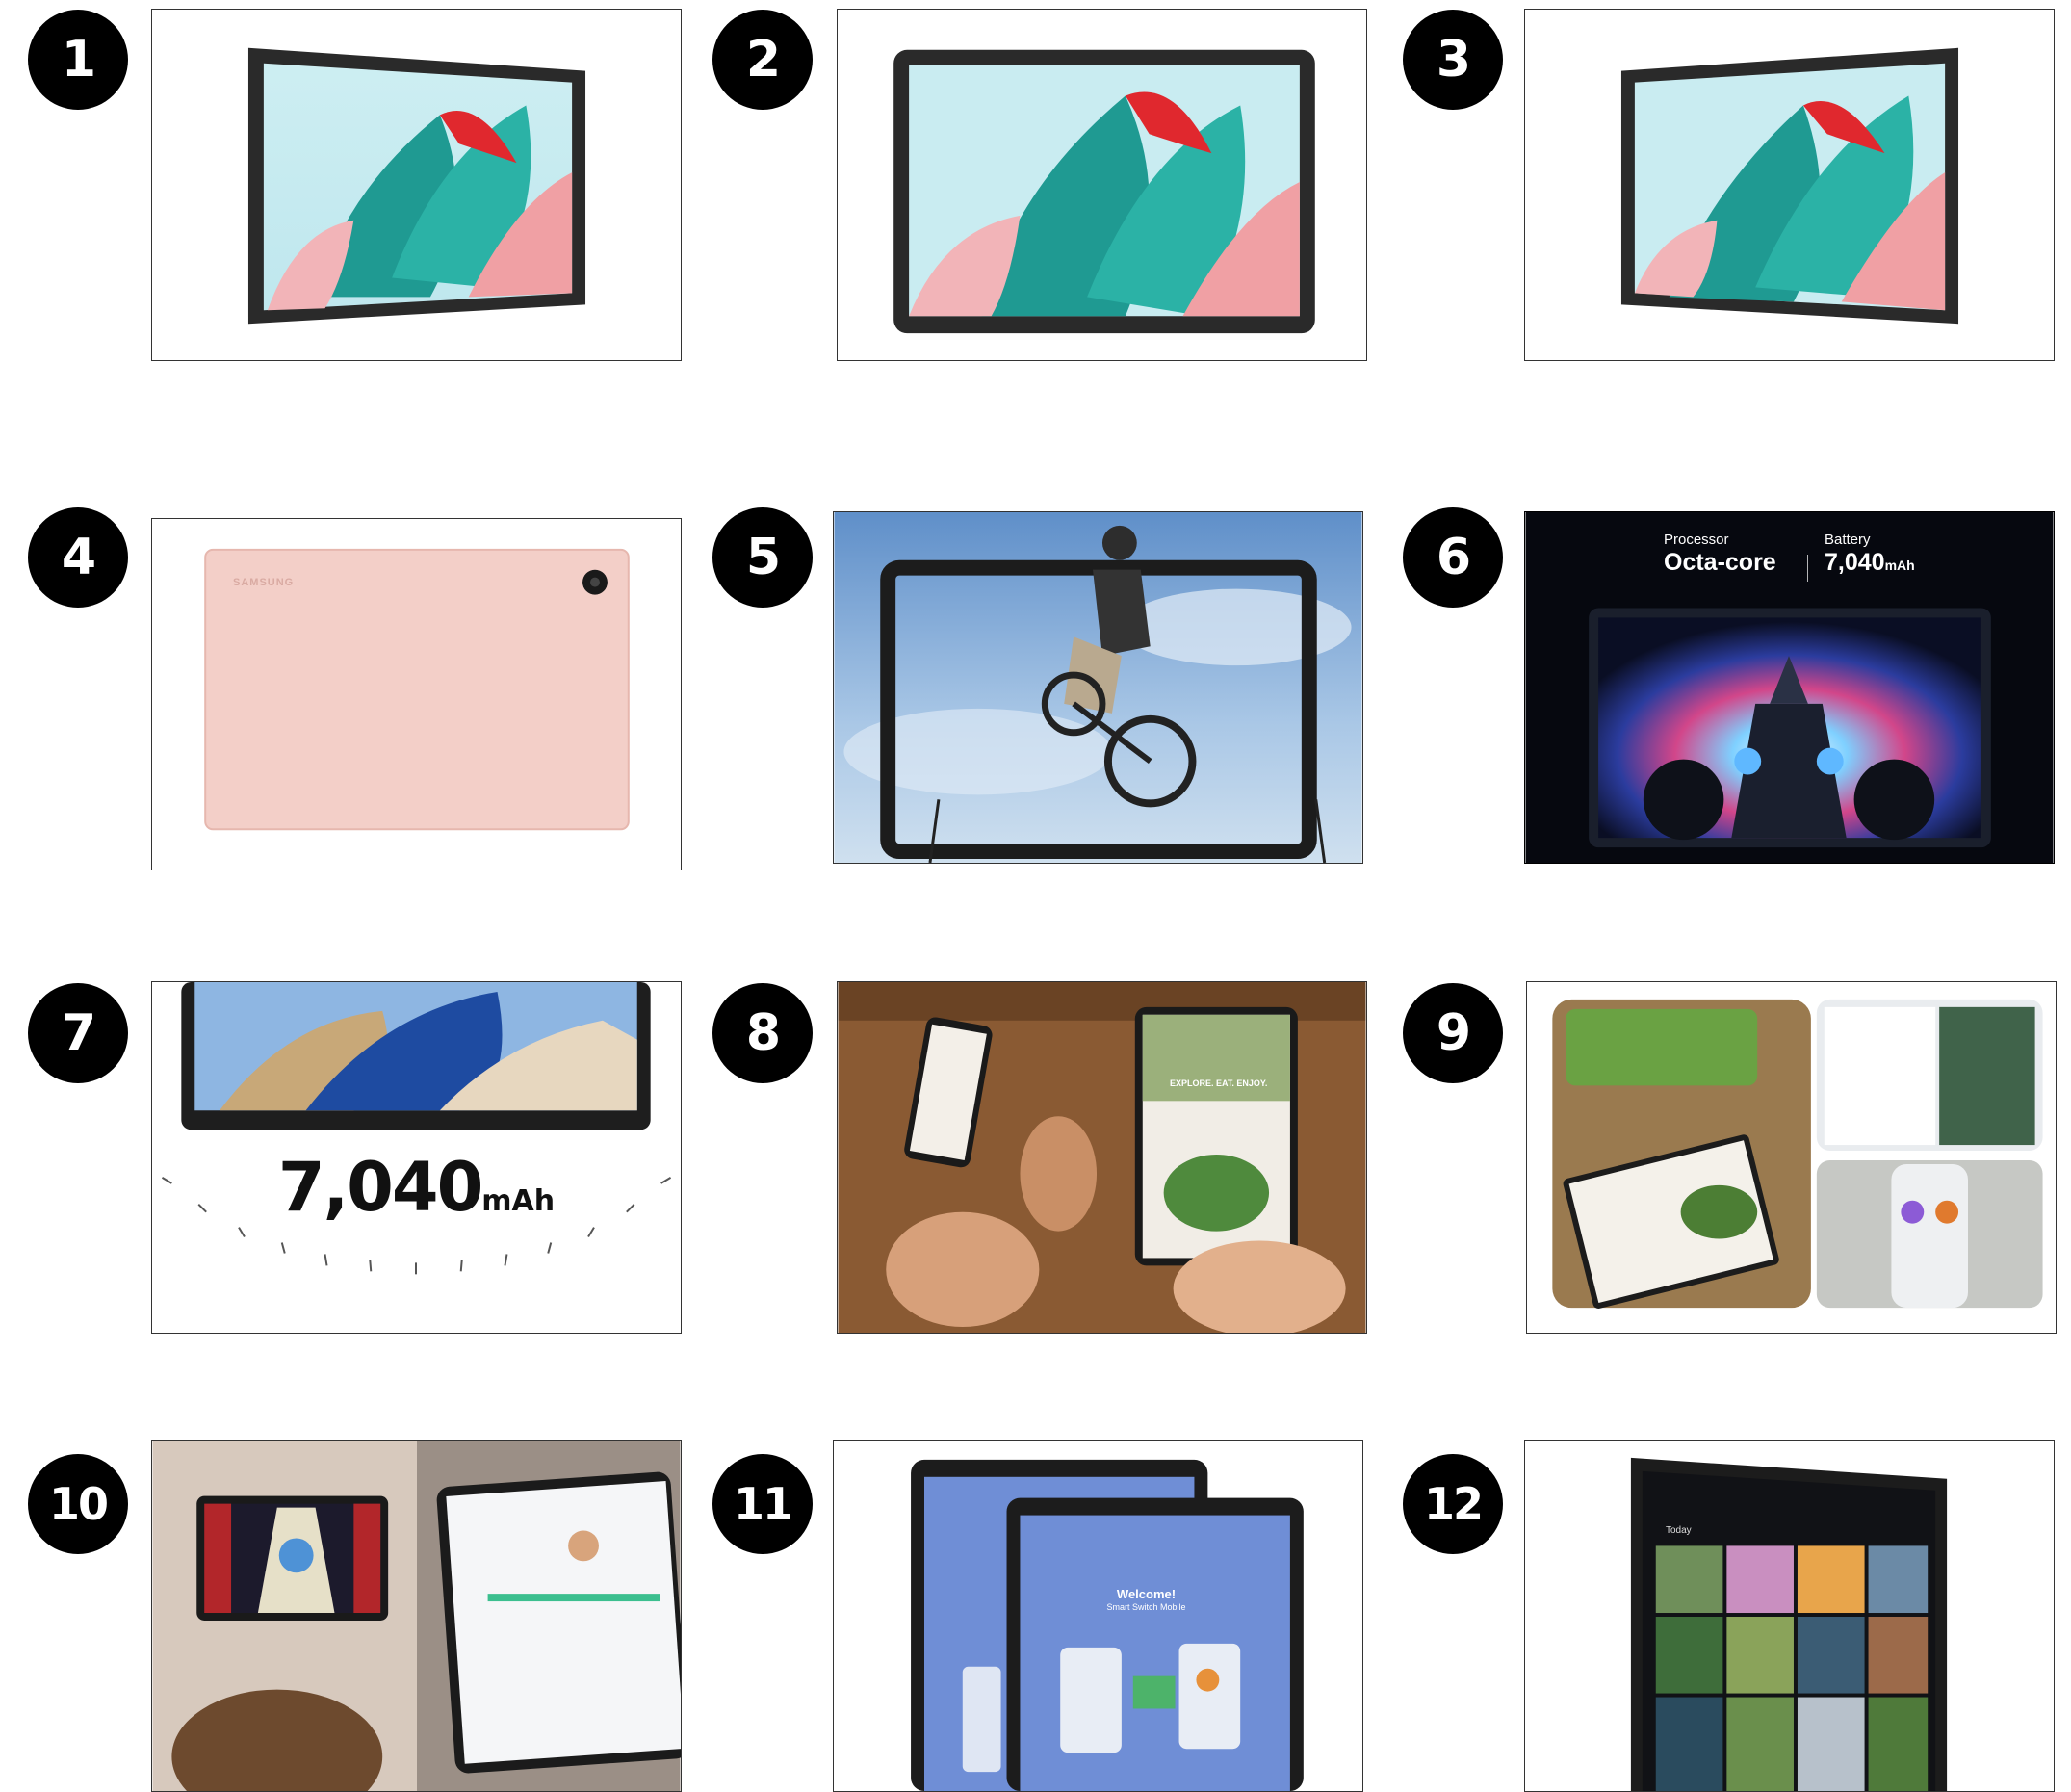 The width and height of the screenshot is (2071, 1792). What do you see at coordinates (264, 582) in the screenshot?
I see `samsung-logo: SAMSUNG` at bounding box center [264, 582].